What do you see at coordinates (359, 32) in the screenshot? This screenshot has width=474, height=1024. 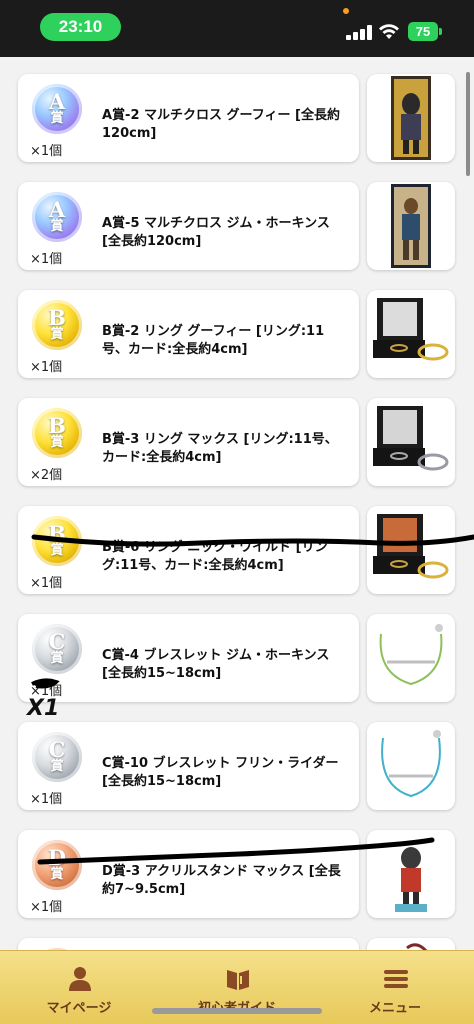 I see `cellular-signal-icon` at bounding box center [359, 32].